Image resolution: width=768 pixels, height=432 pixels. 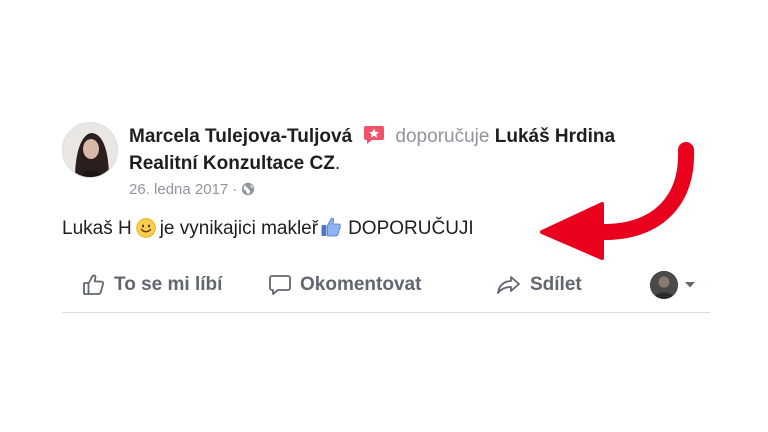 What do you see at coordinates (386, 312) in the screenshot?
I see `divider` at bounding box center [386, 312].